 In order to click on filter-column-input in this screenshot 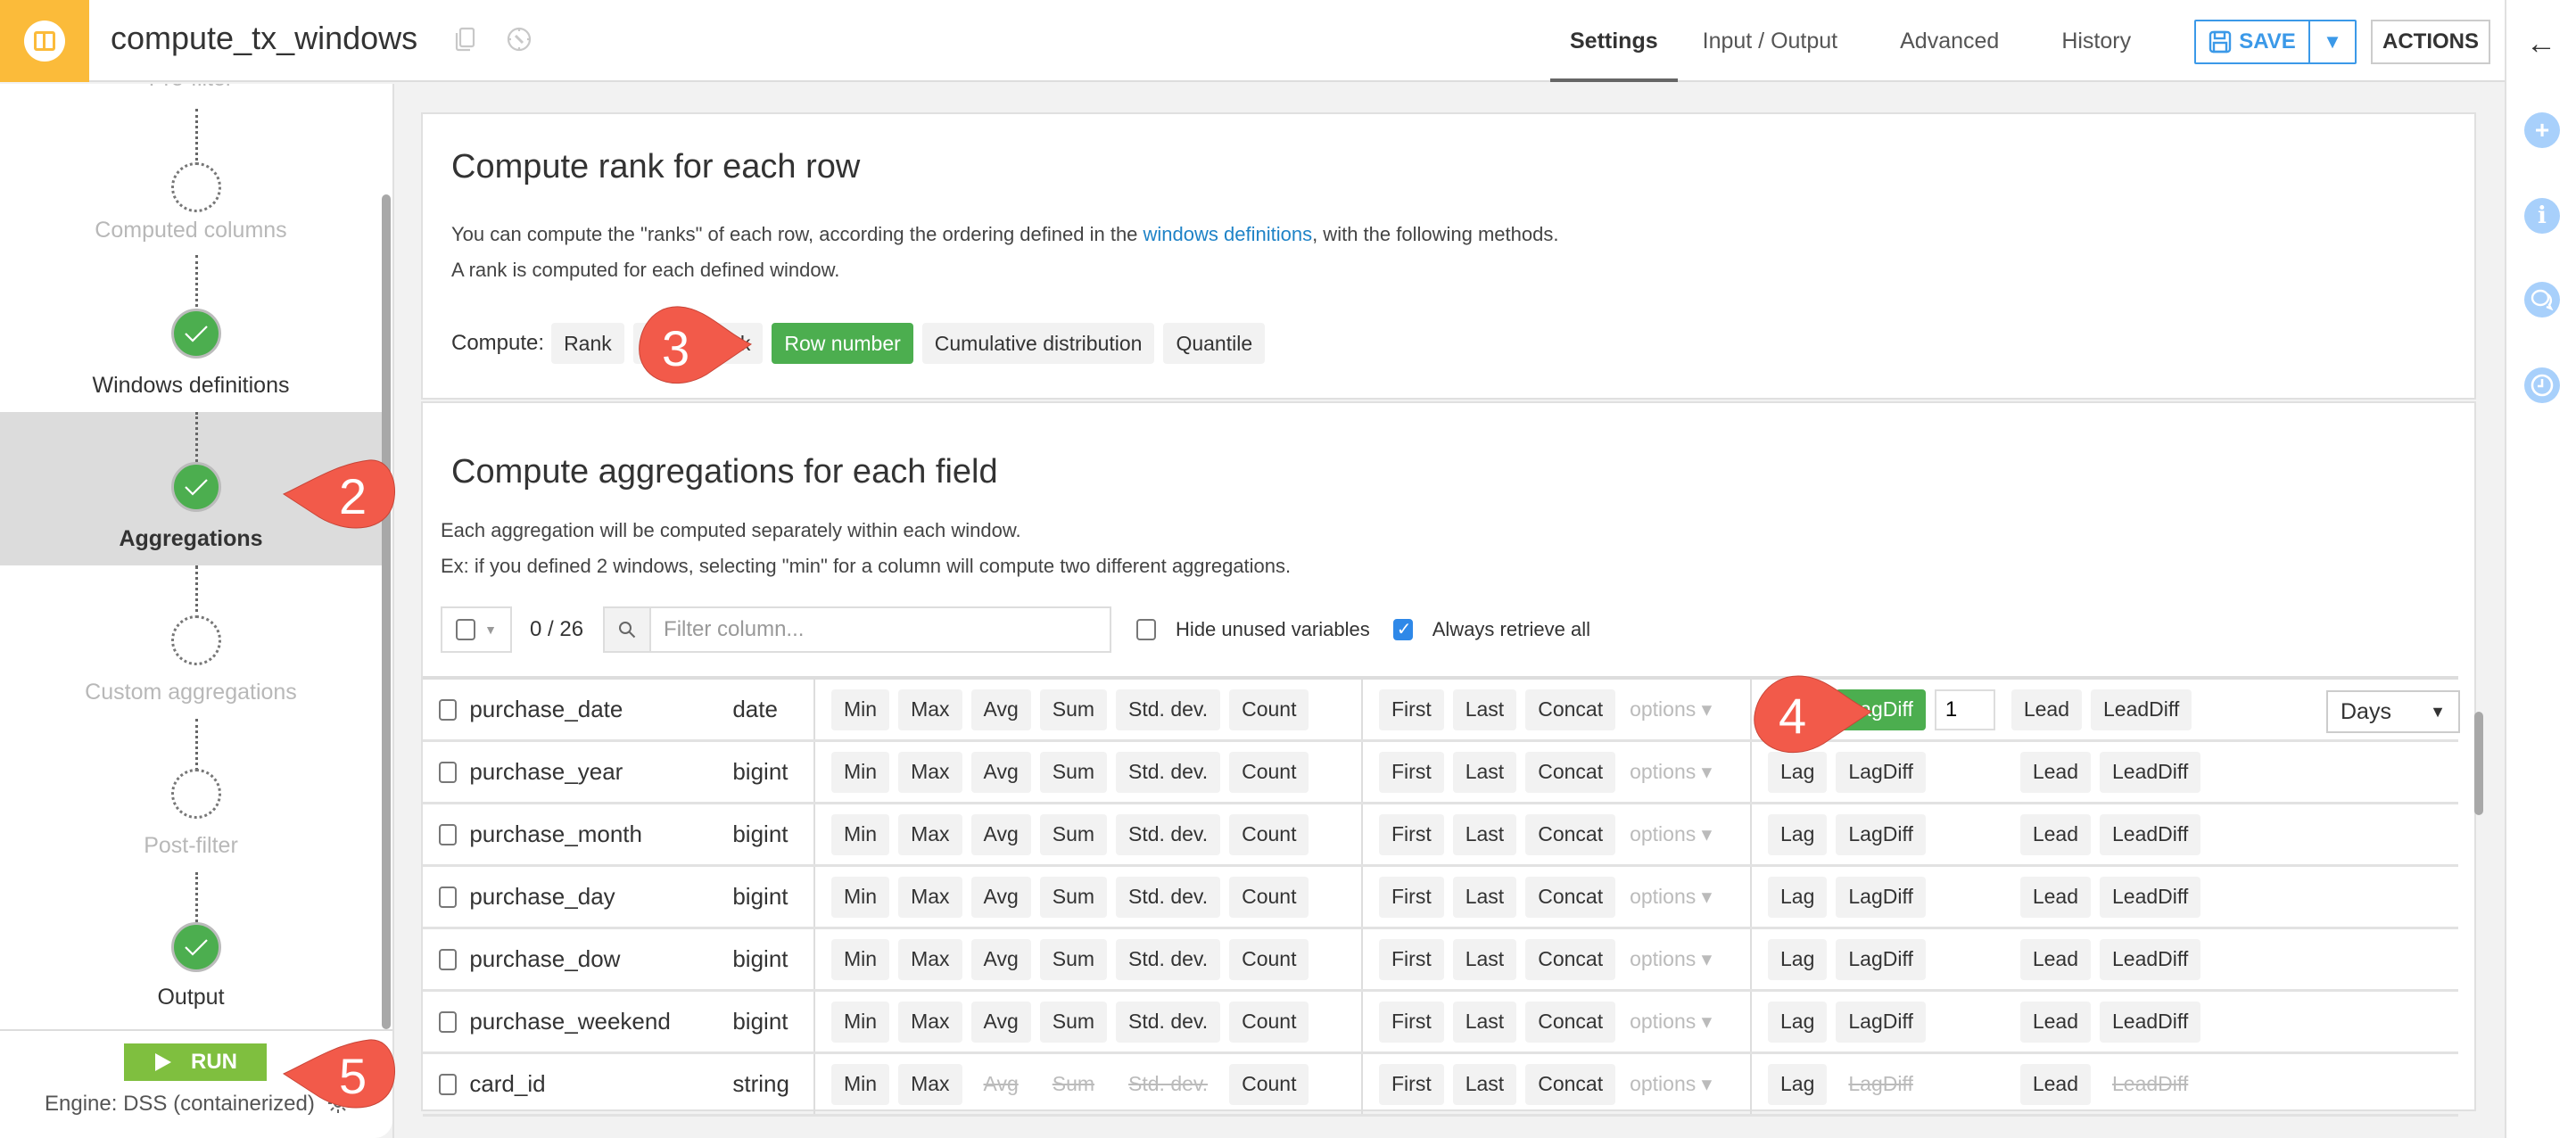, I will do `click(880, 629)`.